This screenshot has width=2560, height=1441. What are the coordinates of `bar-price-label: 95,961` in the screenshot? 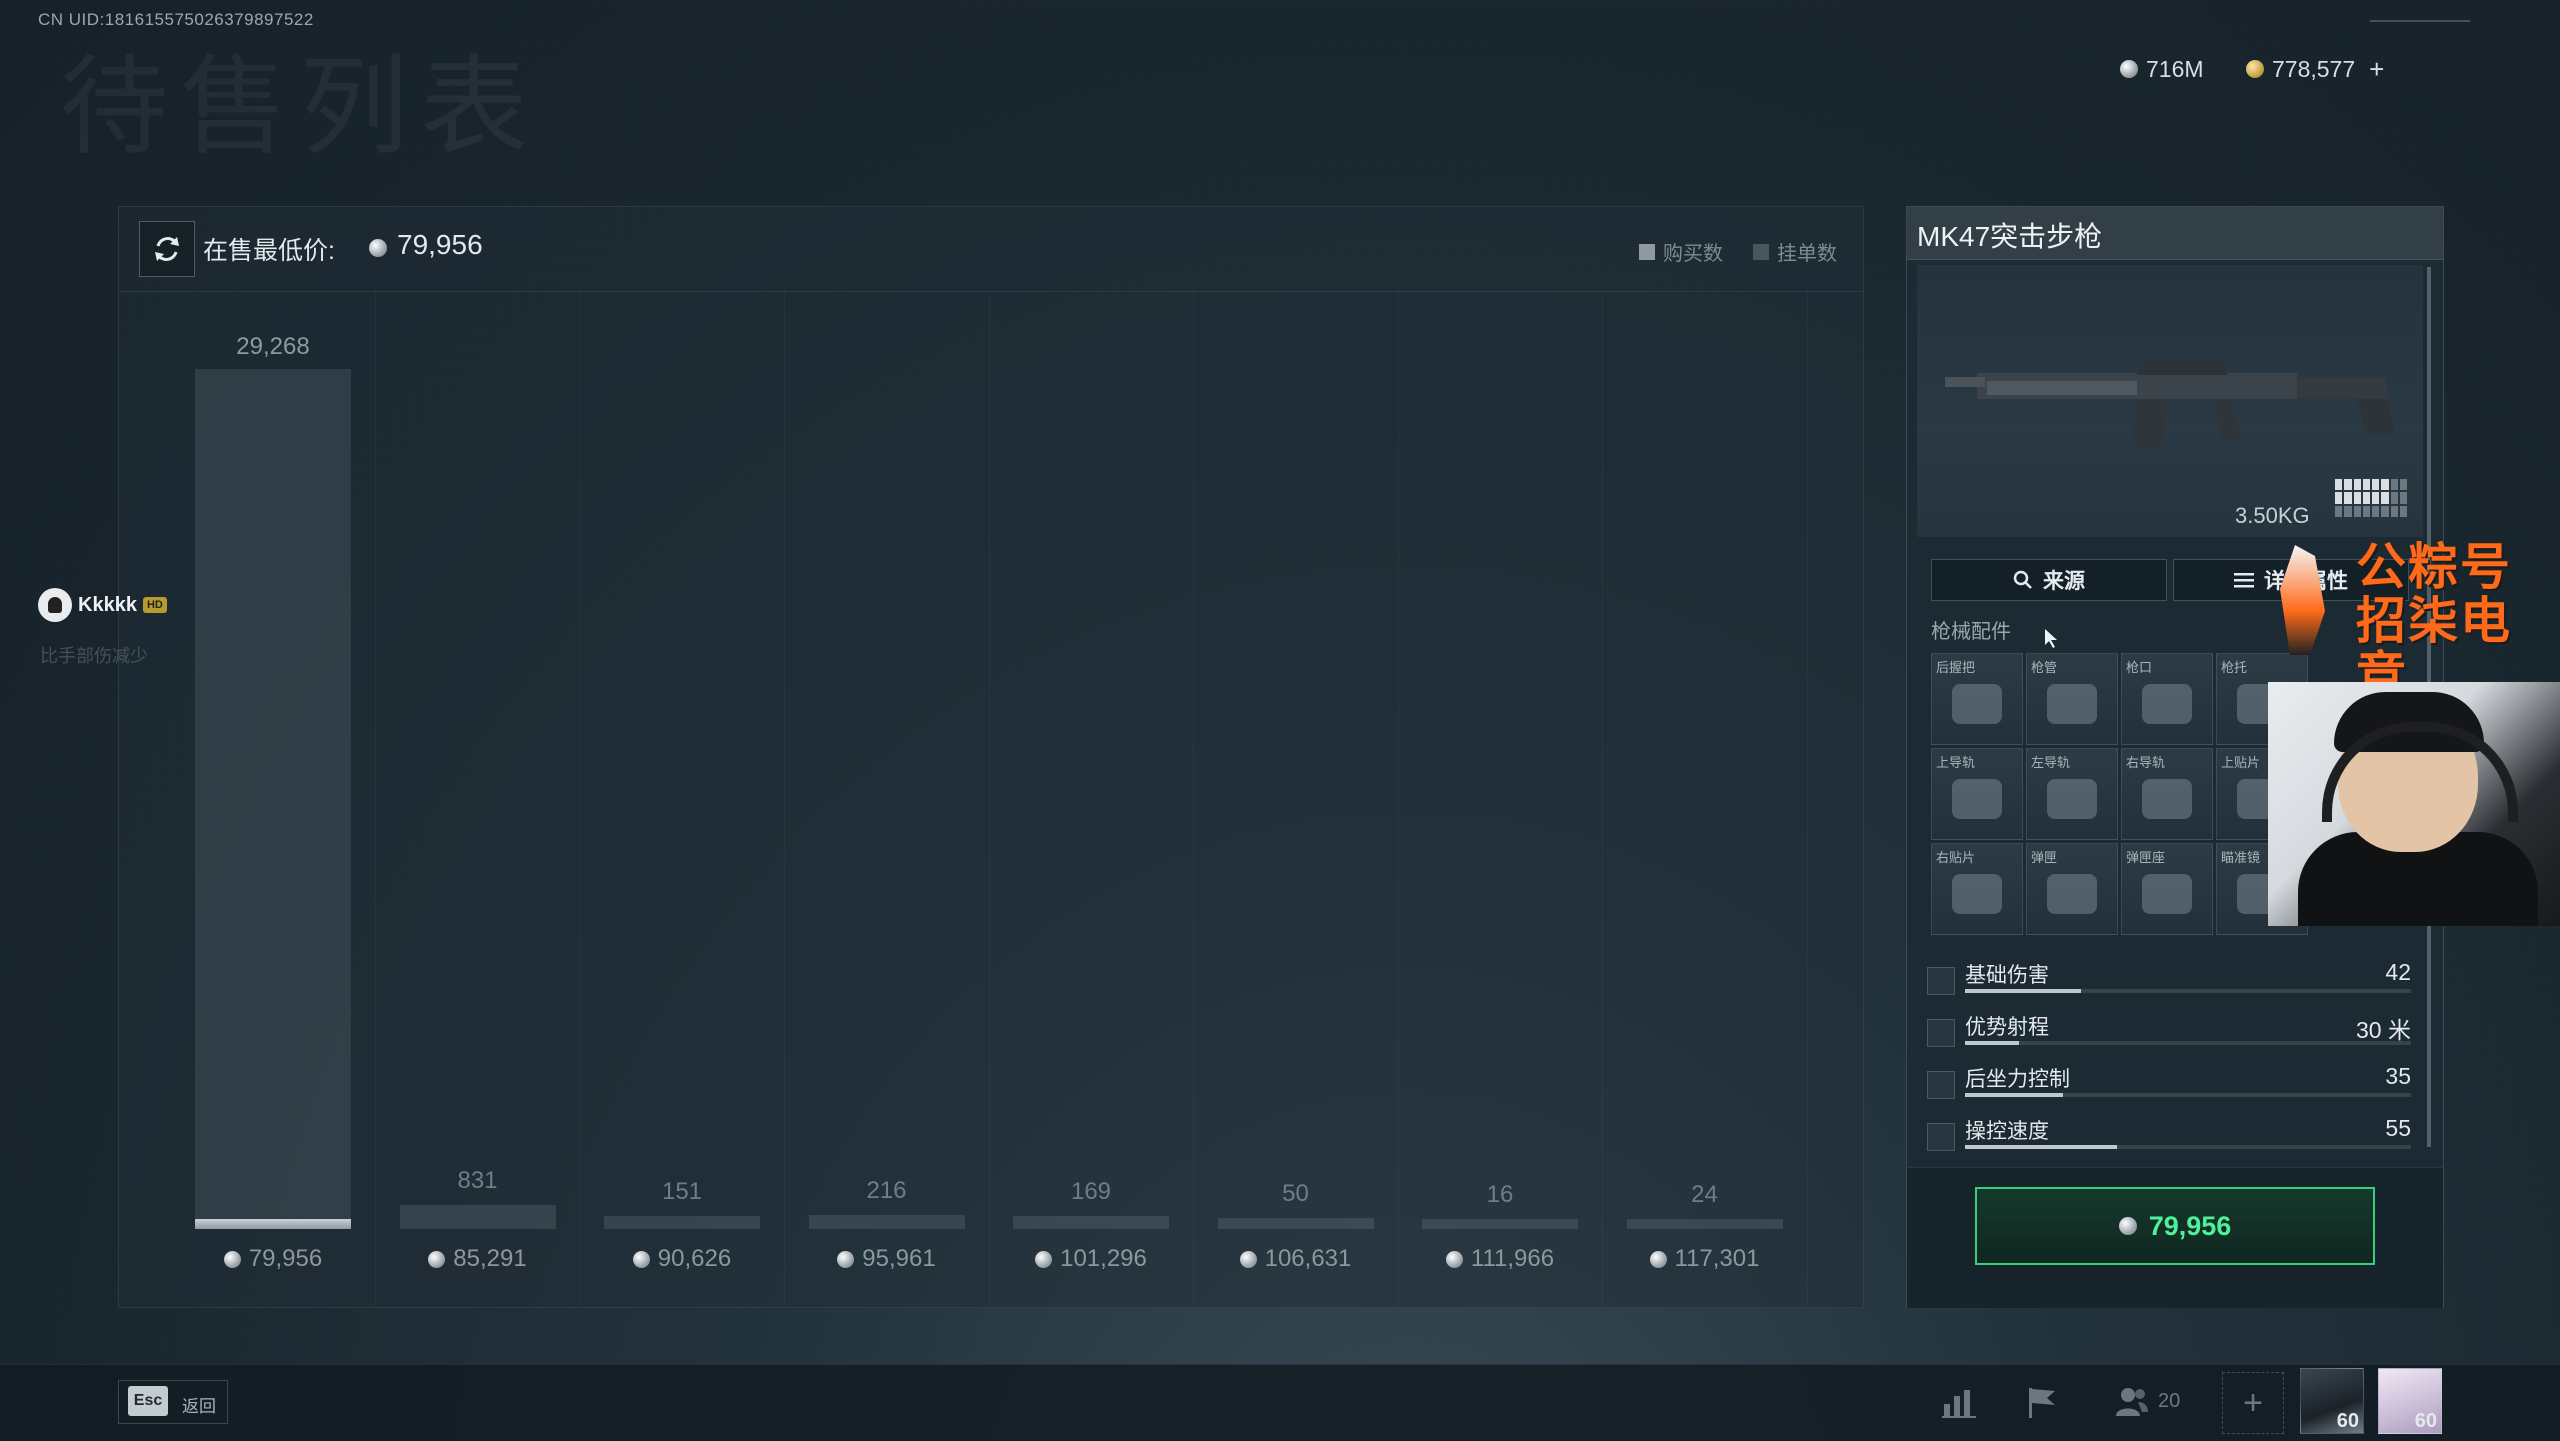 It's located at (887, 1259).